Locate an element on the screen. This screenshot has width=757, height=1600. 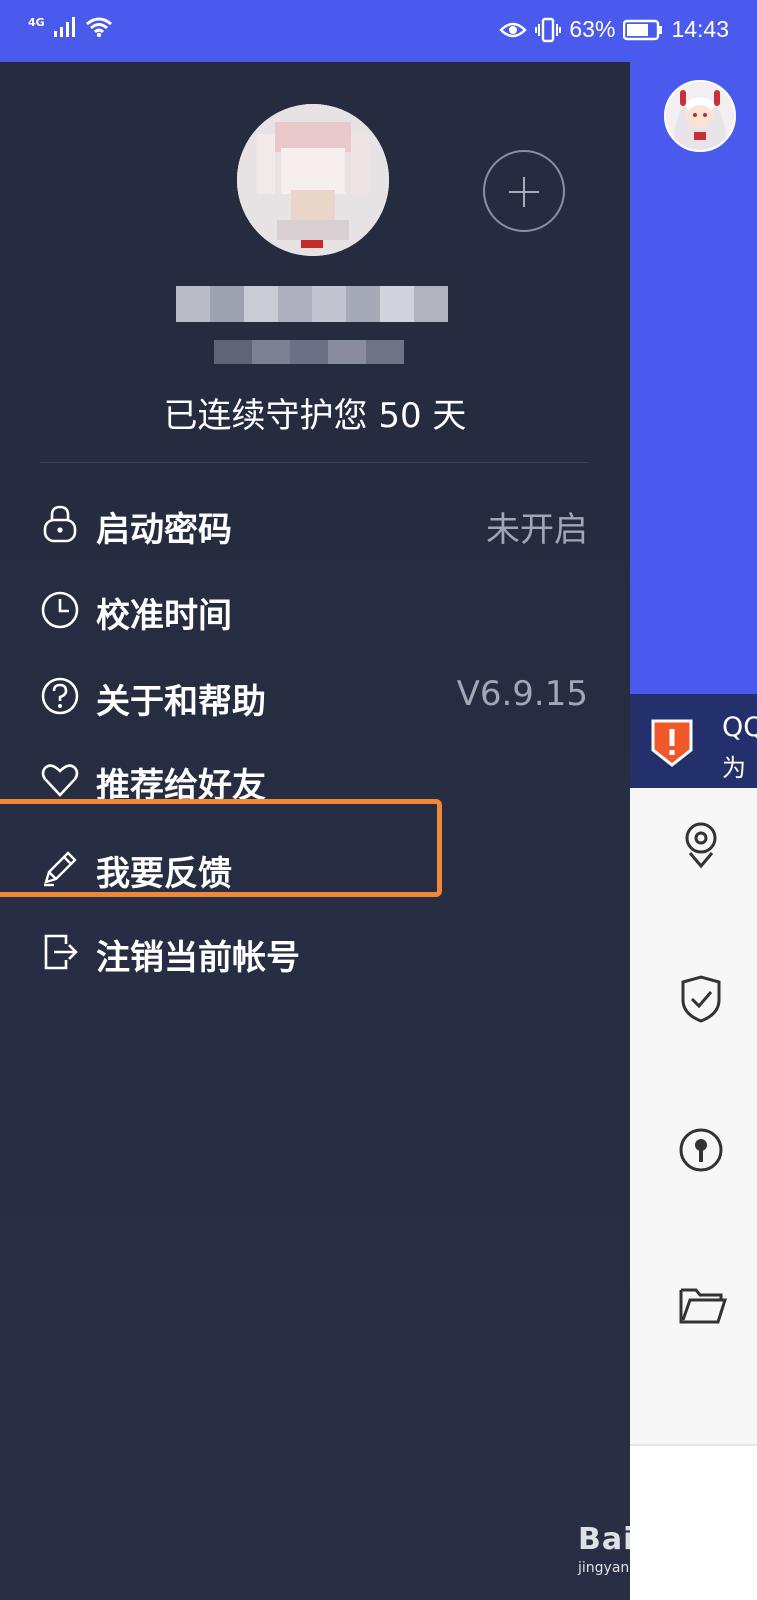
menu-label: 启动密码 is located at coordinates (164, 530).